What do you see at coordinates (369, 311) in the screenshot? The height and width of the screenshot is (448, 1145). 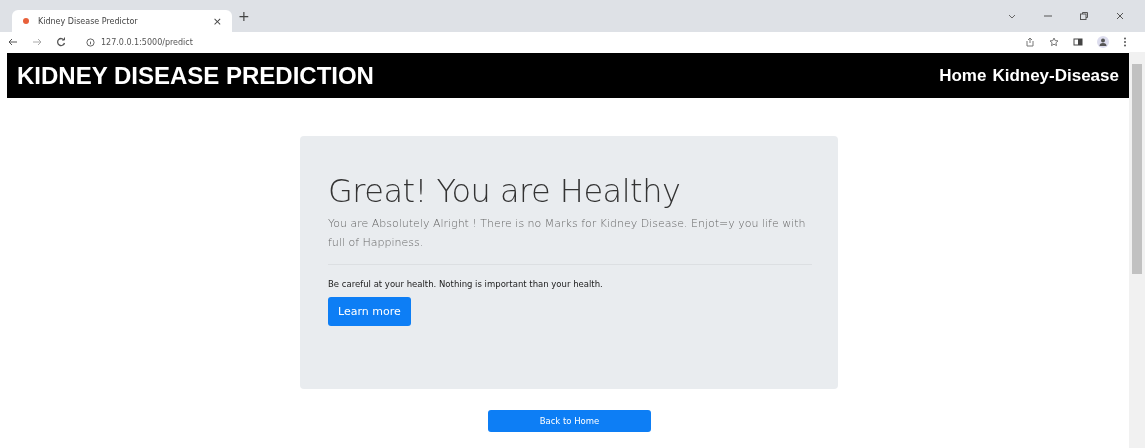 I see `learn-more-button: Learn more` at bounding box center [369, 311].